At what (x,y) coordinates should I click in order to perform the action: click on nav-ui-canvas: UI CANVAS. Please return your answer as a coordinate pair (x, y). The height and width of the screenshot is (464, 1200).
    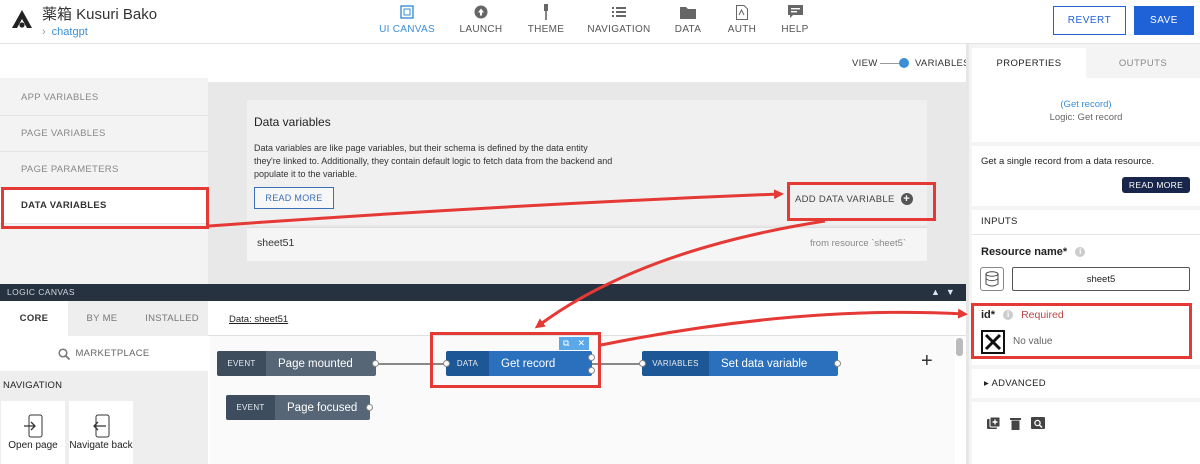
    Looking at the image, I should click on (407, 18).